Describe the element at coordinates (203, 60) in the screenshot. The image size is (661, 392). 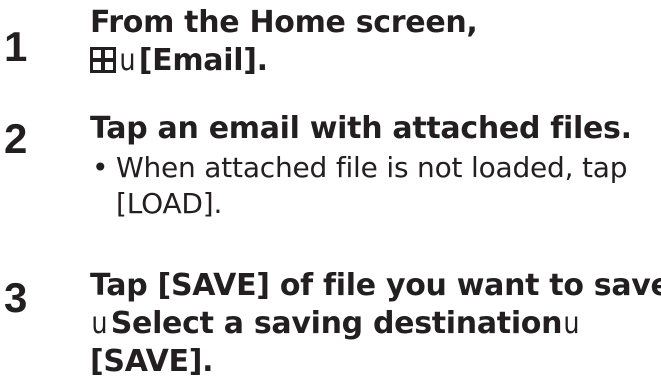
I see `email-menu-label: [Email].` at that location.